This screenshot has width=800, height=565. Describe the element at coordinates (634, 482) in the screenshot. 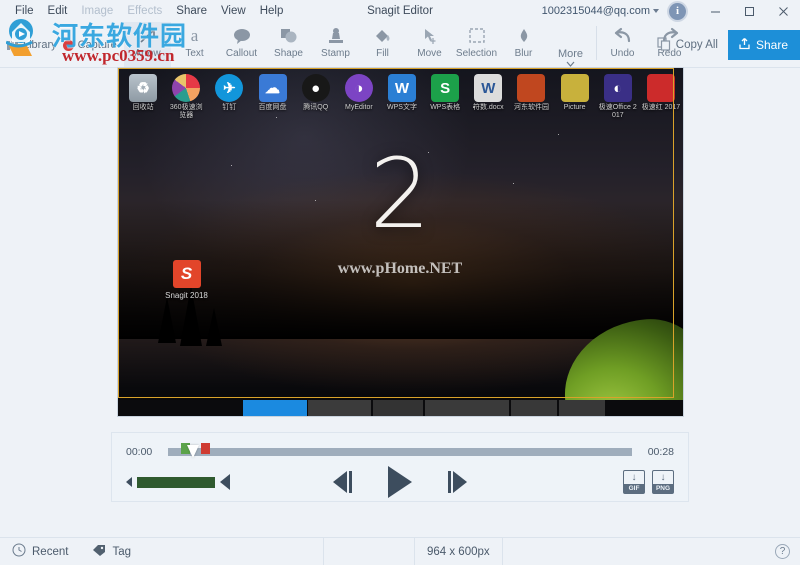

I see `export-gif-button: ↓ GIF` at that location.